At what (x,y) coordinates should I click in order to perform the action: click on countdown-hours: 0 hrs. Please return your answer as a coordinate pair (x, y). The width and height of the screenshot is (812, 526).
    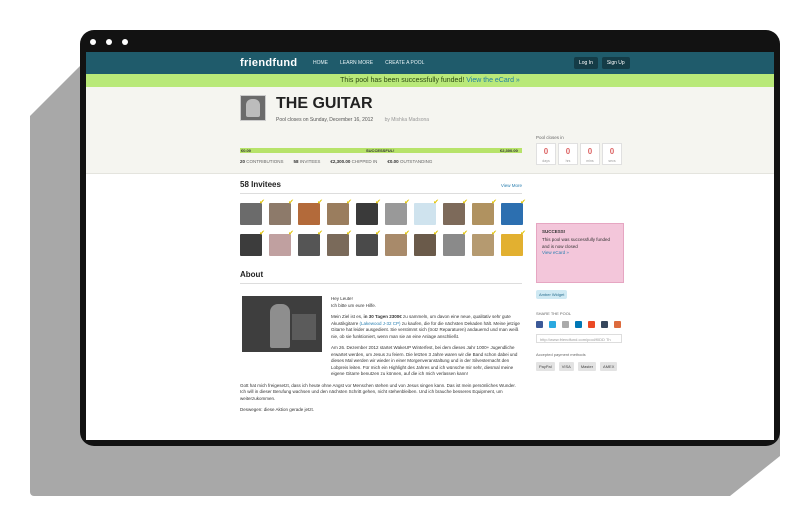
    Looking at the image, I should click on (568, 154).